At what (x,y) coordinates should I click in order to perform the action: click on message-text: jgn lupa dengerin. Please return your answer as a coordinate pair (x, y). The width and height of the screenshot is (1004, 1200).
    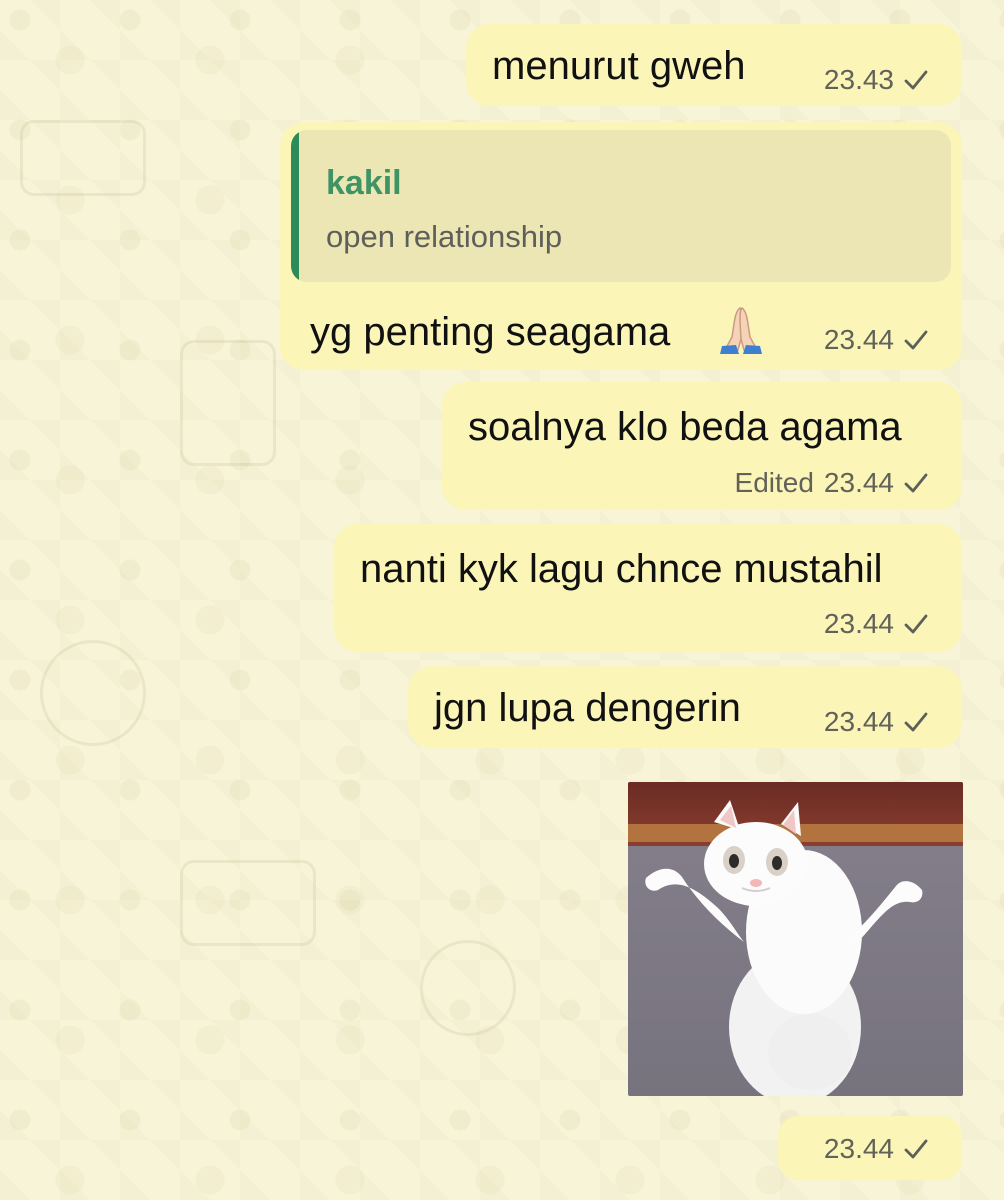
    Looking at the image, I should click on (587, 708).